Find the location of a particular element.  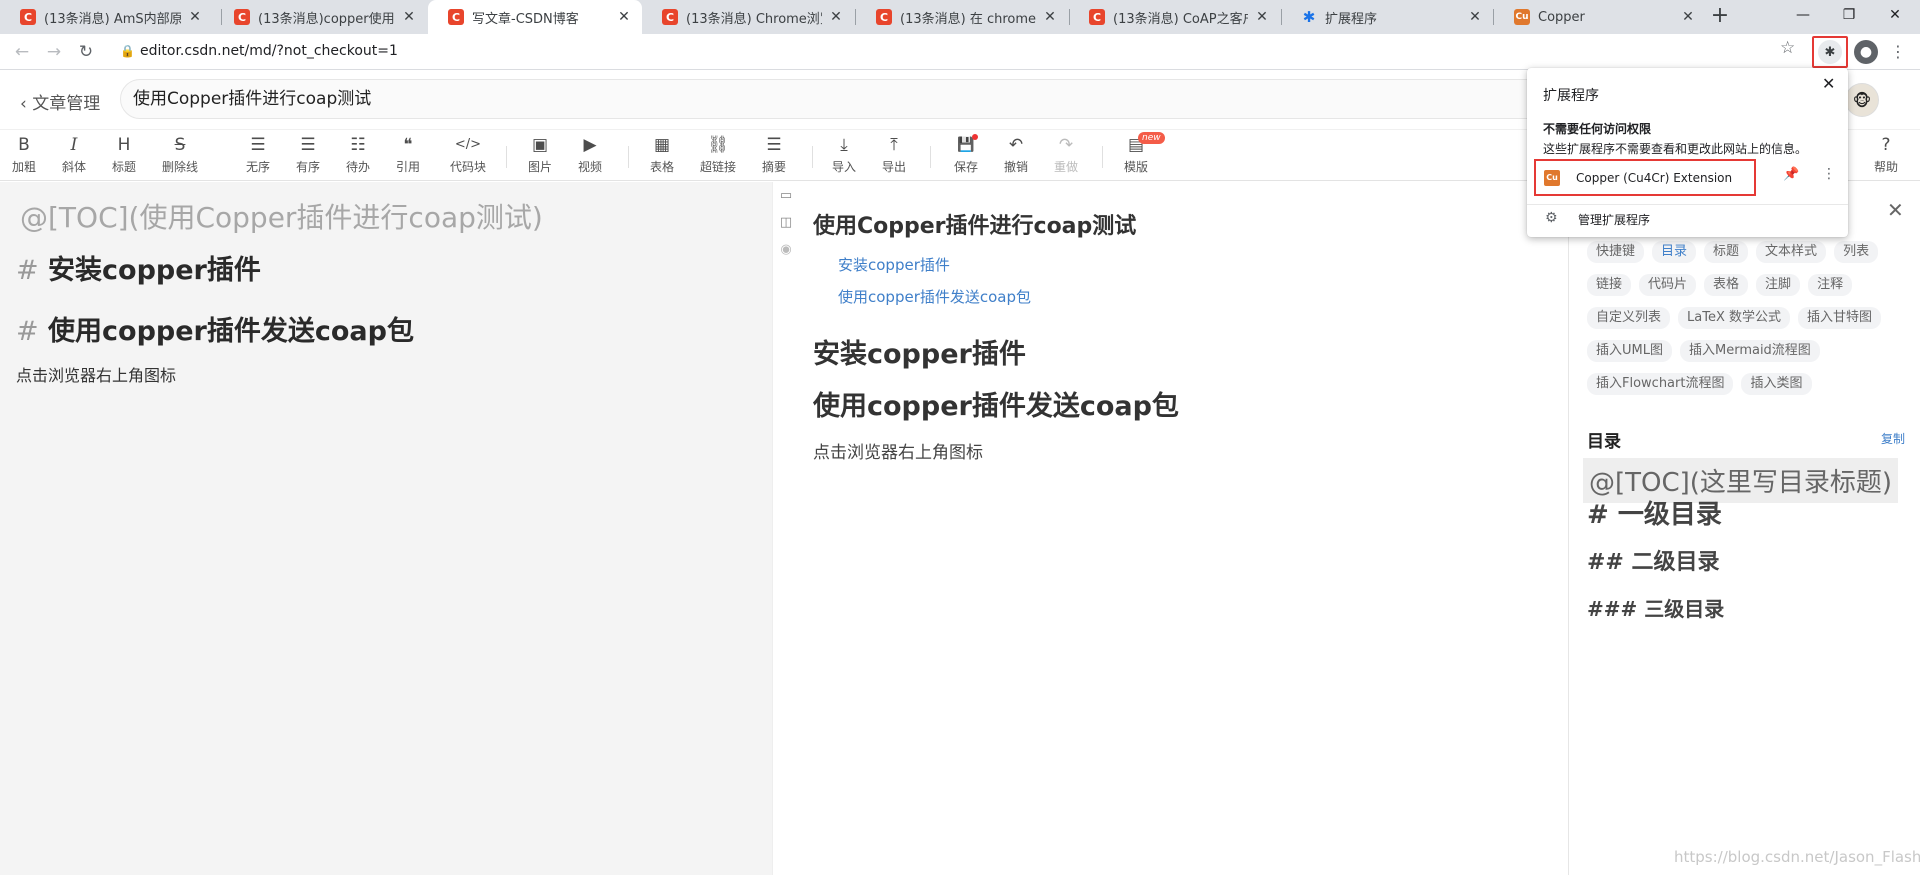

extension-name: Copper (Cu4Cr) Extension is located at coordinates (1654, 177).